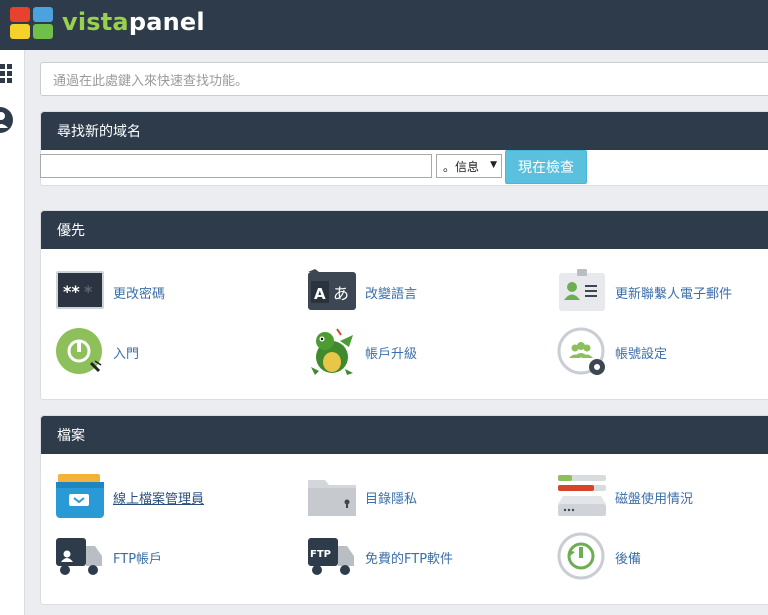  Describe the element at coordinates (79, 556) in the screenshot. I see `ftp-account-icon` at that location.